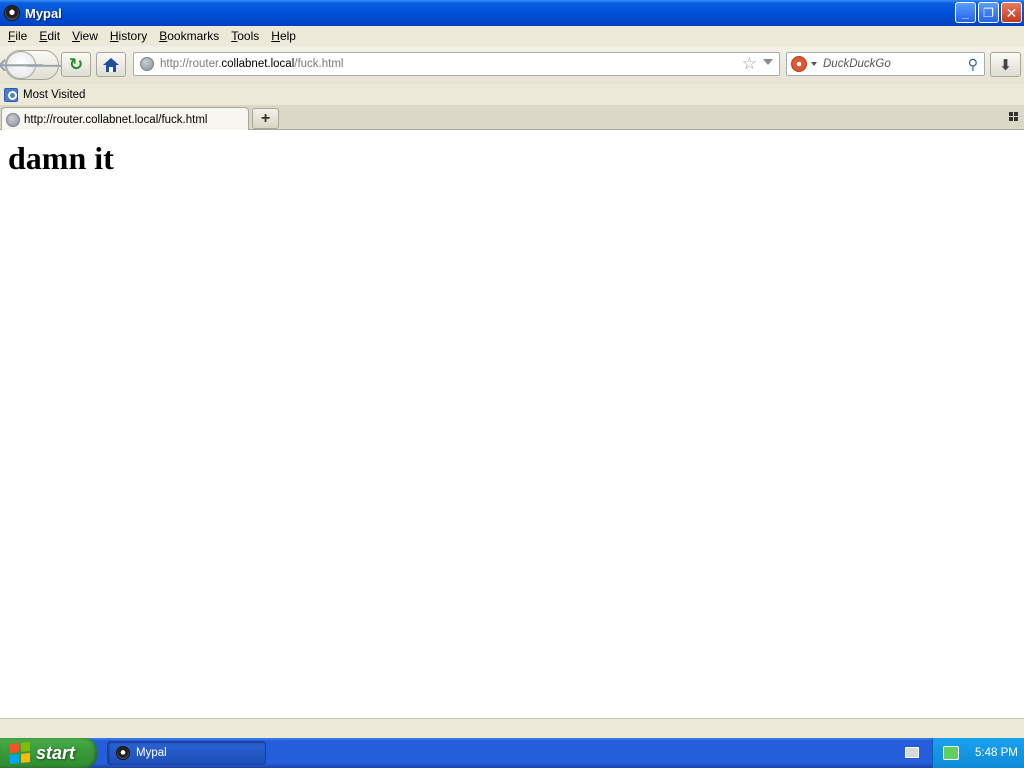 The width and height of the screenshot is (1024, 768). Describe the element at coordinates (912, 752) in the screenshot. I see `keyboard-layout-icon` at that location.